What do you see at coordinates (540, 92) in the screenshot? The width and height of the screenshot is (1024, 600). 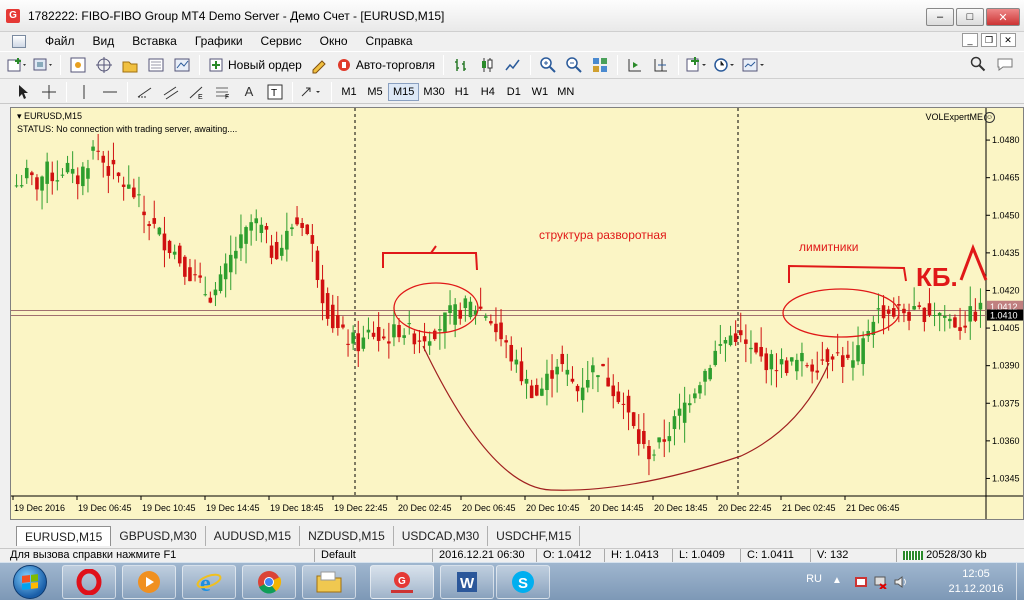 I see `timeframe-w1: W1` at bounding box center [540, 92].